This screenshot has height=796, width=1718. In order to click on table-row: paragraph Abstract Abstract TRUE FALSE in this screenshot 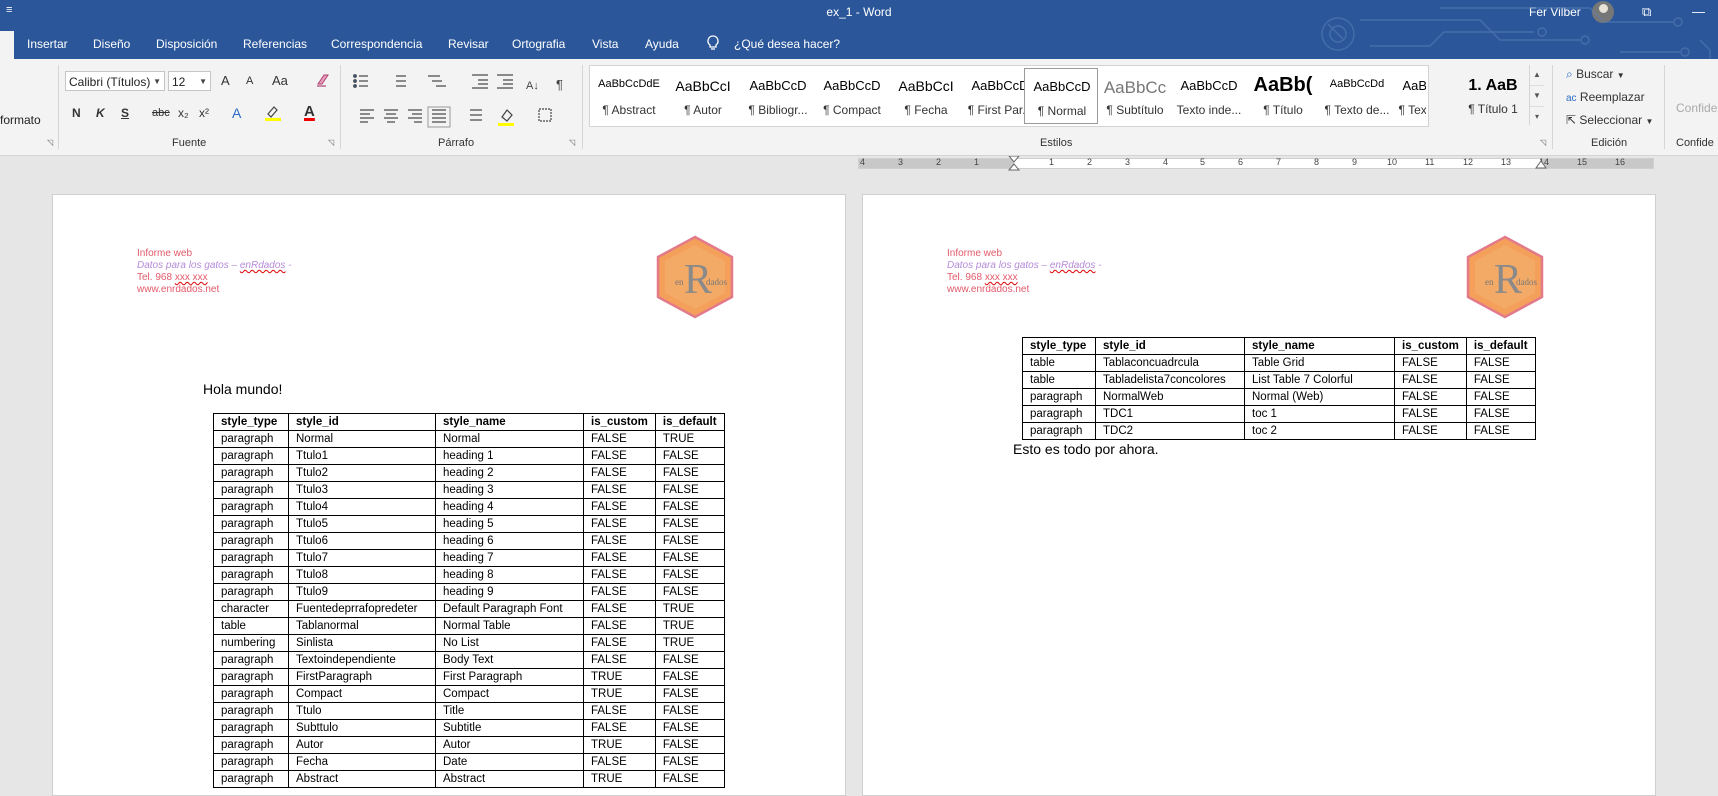, I will do `click(469, 779)`.